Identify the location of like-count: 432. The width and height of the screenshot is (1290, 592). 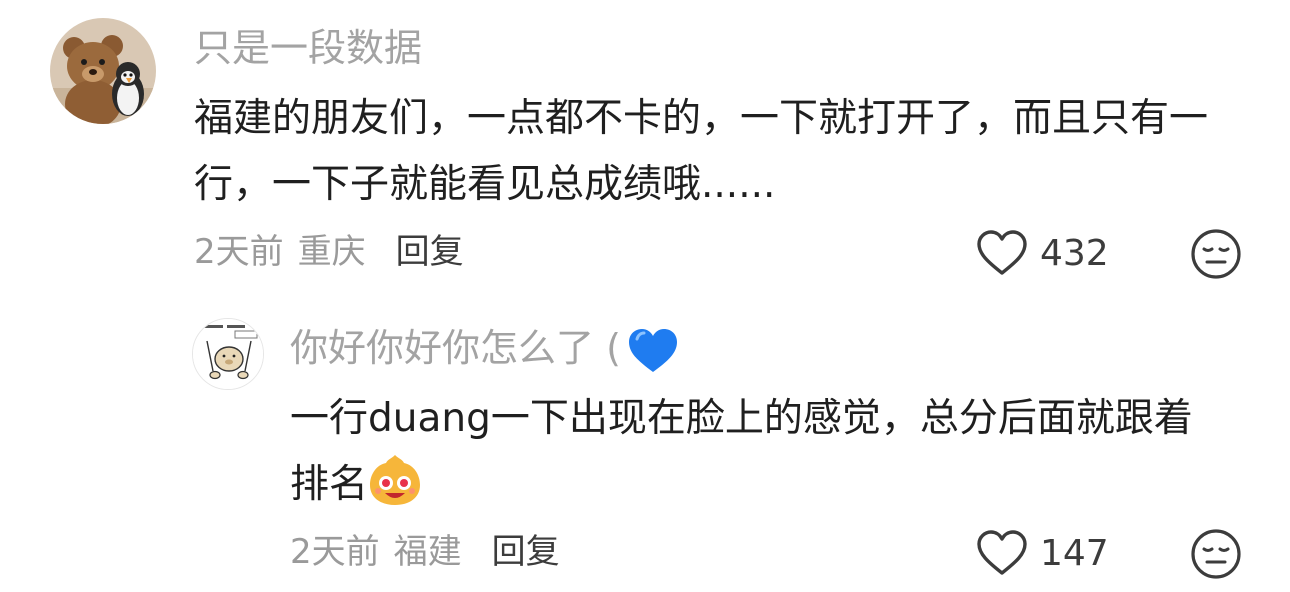
(1074, 253).